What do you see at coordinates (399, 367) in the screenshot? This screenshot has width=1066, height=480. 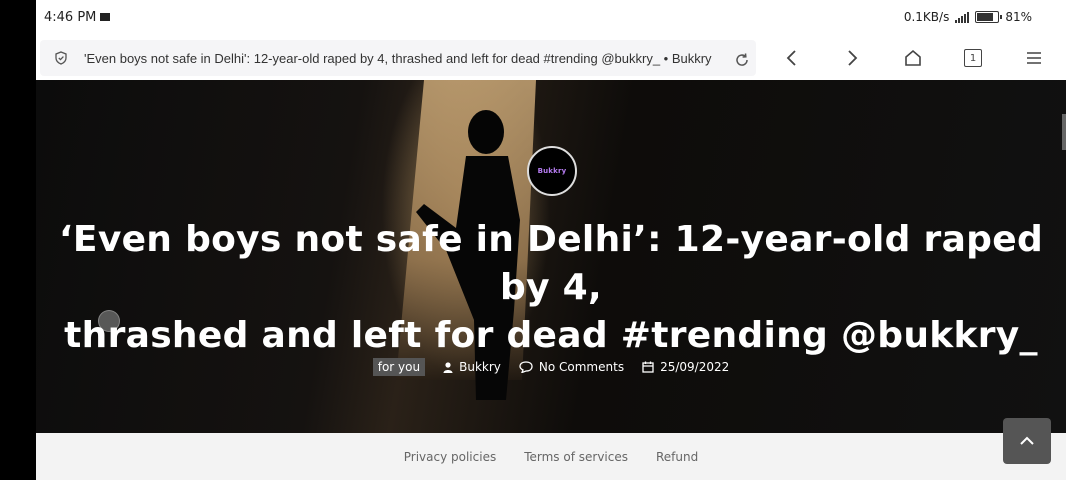 I see `category-tag: for you` at bounding box center [399, 367].